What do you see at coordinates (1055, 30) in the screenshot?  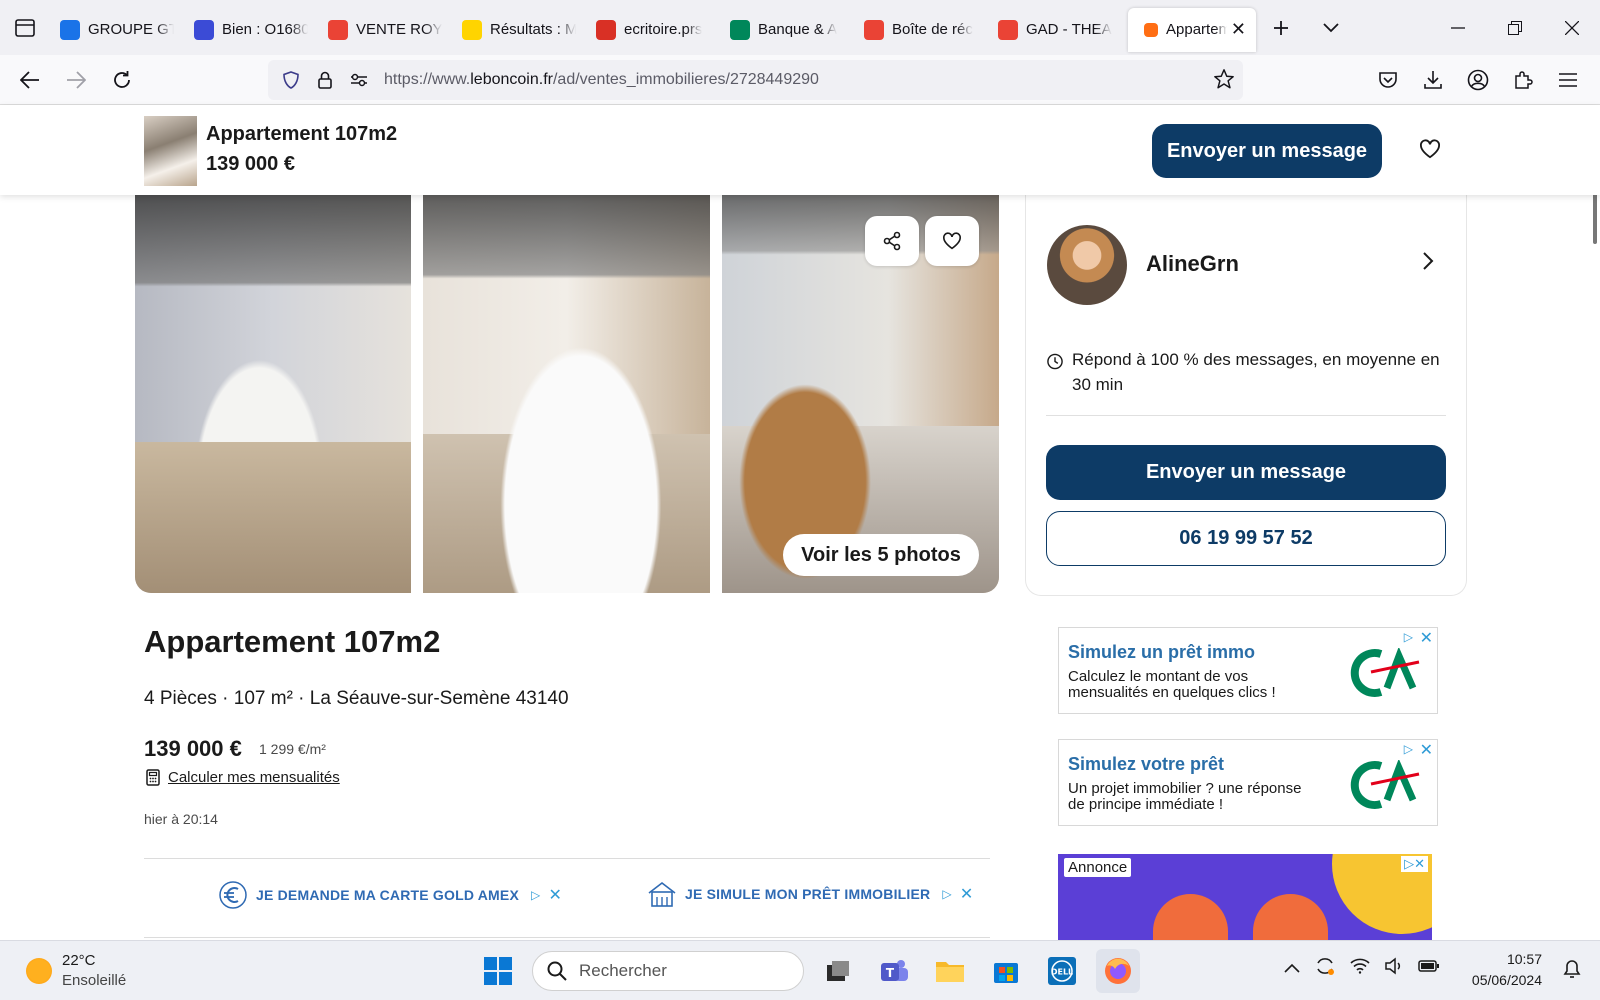 I see `browser-tab: GAD - THEA` at bounding box center [1055, 30].